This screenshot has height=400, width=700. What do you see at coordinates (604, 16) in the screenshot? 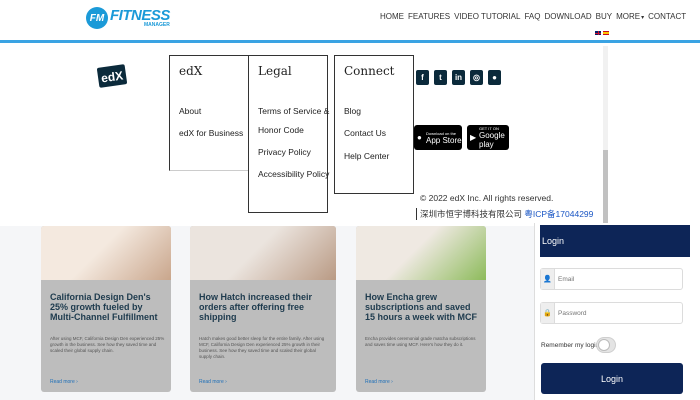
I see `nav-buy: BUY` at bounding box center [604, 16].